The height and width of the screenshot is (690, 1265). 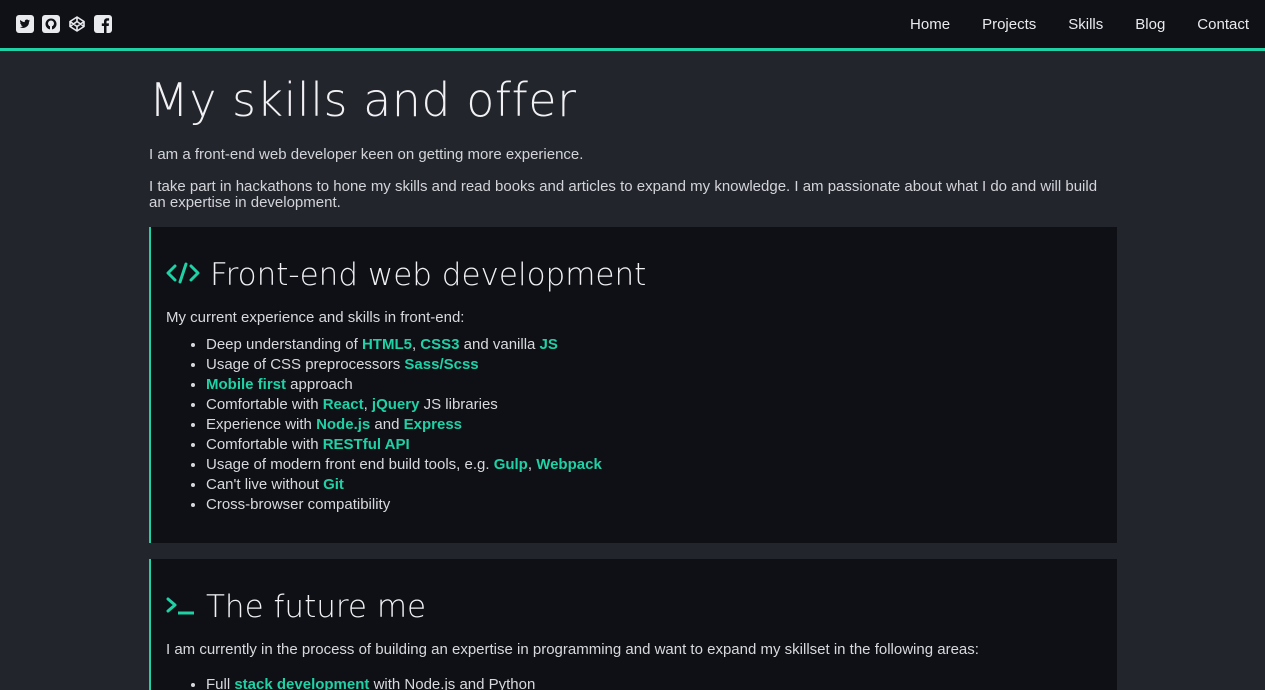 What do you see at coordinates (661, 445) in the screenshot?
I see `list-item: Comfortable with RESTful API` at bounding box center [661, 445].